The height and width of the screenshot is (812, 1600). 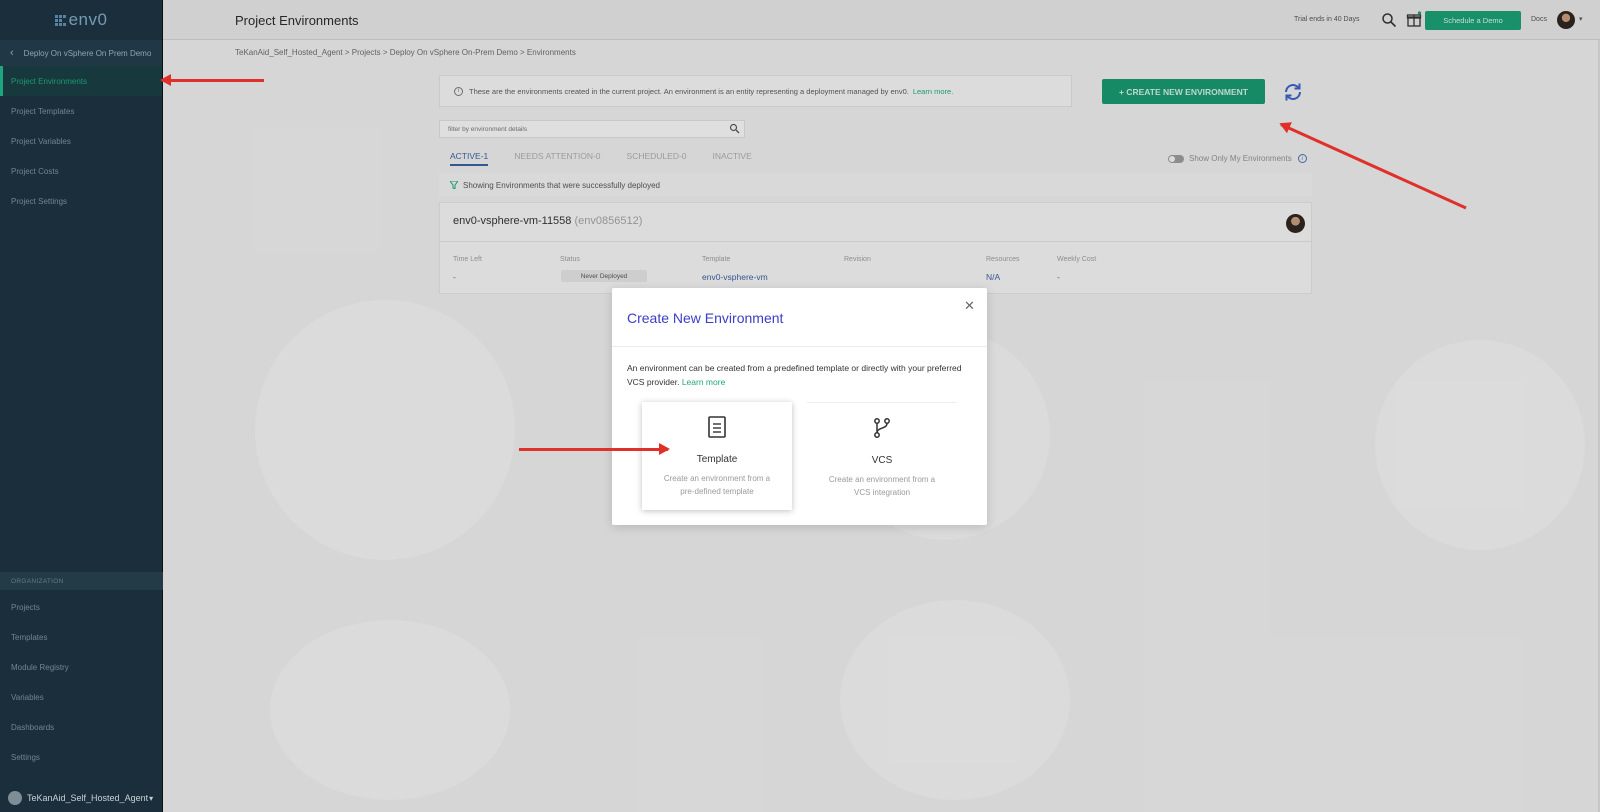 I want to click on project-name: Deploy On vSphere On Prem Demo, so click(x=87, y=53).